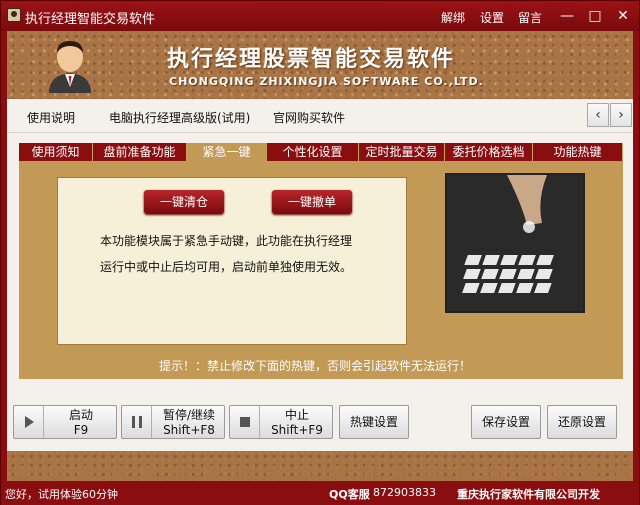 Image resolution: width=640 pixels, height=505 pixels. I want to click on tab-scroll-left-icon: ‹, so click(598, 115).